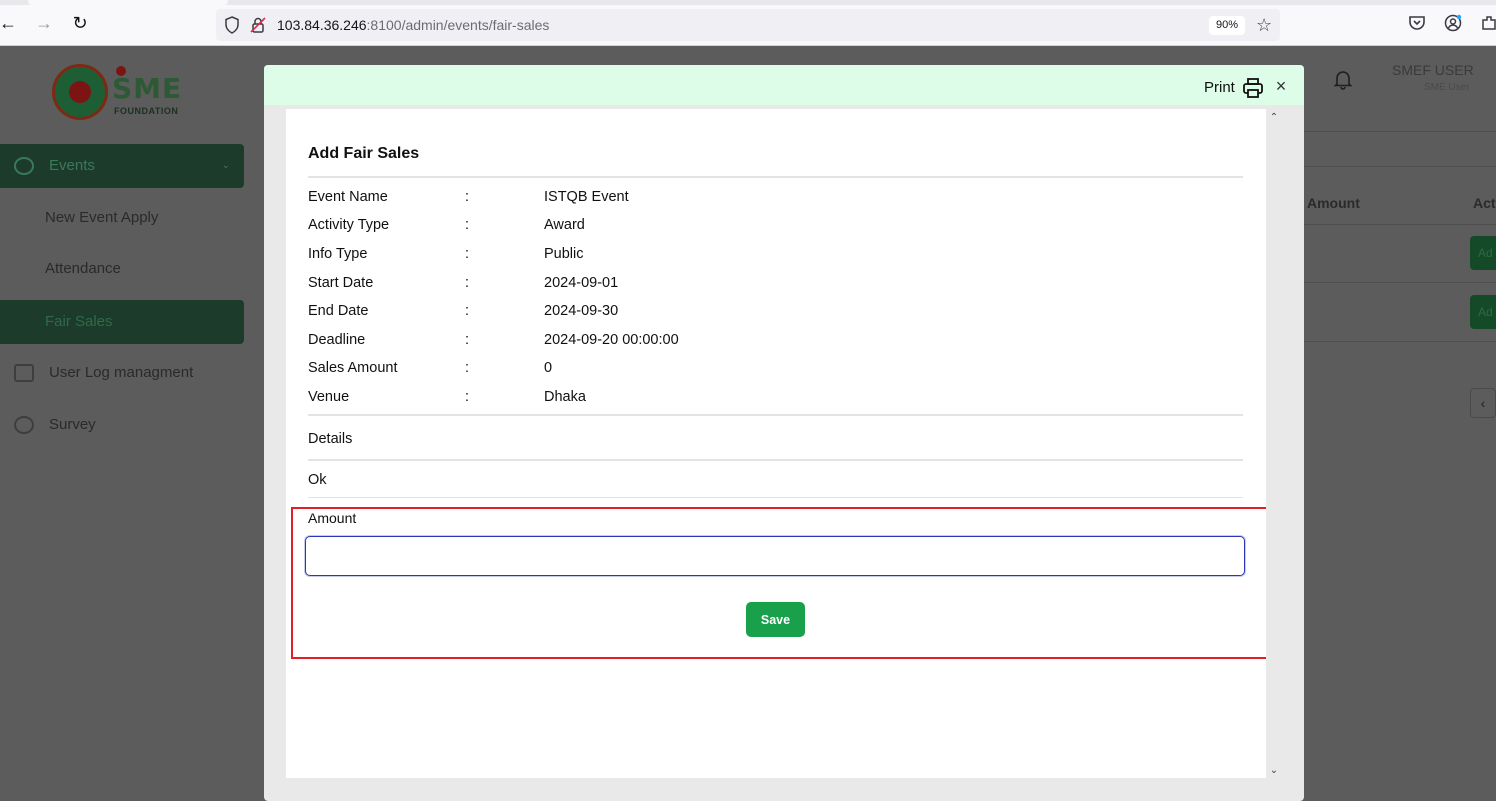 This screenshot has height=801, width=1496. I want to click on field-value: ISTQB Event, so click(586, 197).